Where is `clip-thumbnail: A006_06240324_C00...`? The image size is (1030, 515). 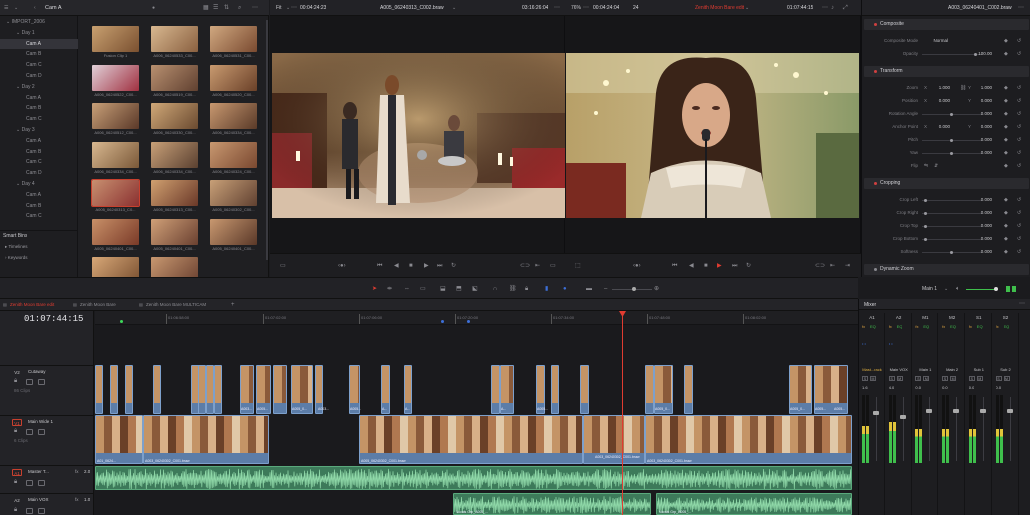 clip-thumbnail: A006_06240324_C00... is located at coordinates (233, 160).